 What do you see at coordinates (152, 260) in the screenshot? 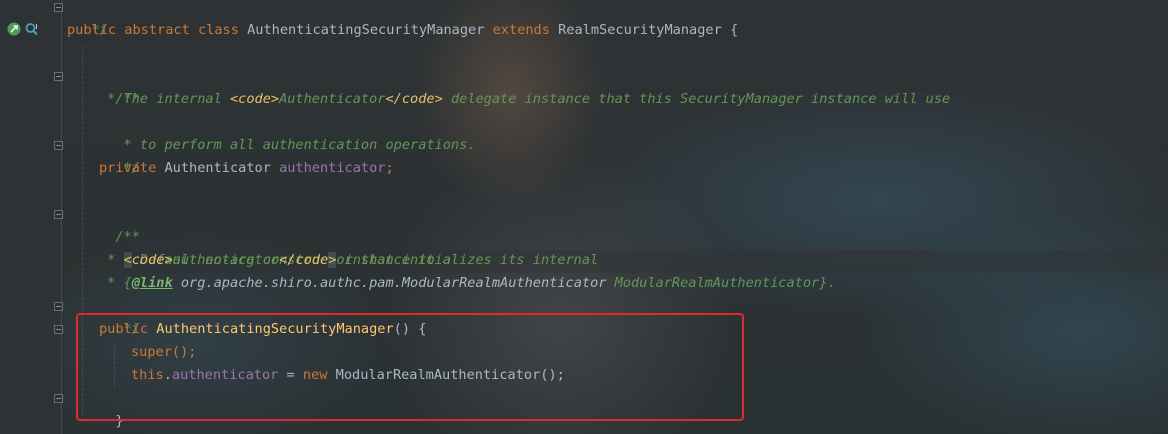
I see `doc-tag: code>` at bounding box center [152, 260].